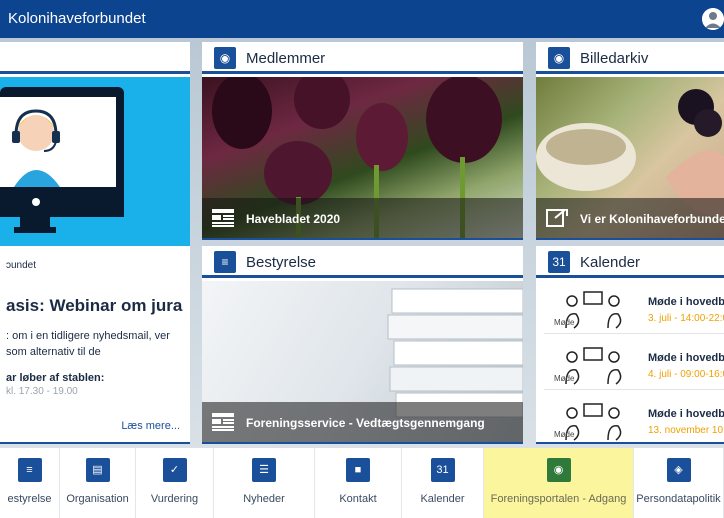  Describe the element at coordinates (55, 378) in the screenshot. I see `news-subheading: ar løber af stablen:` at that location.